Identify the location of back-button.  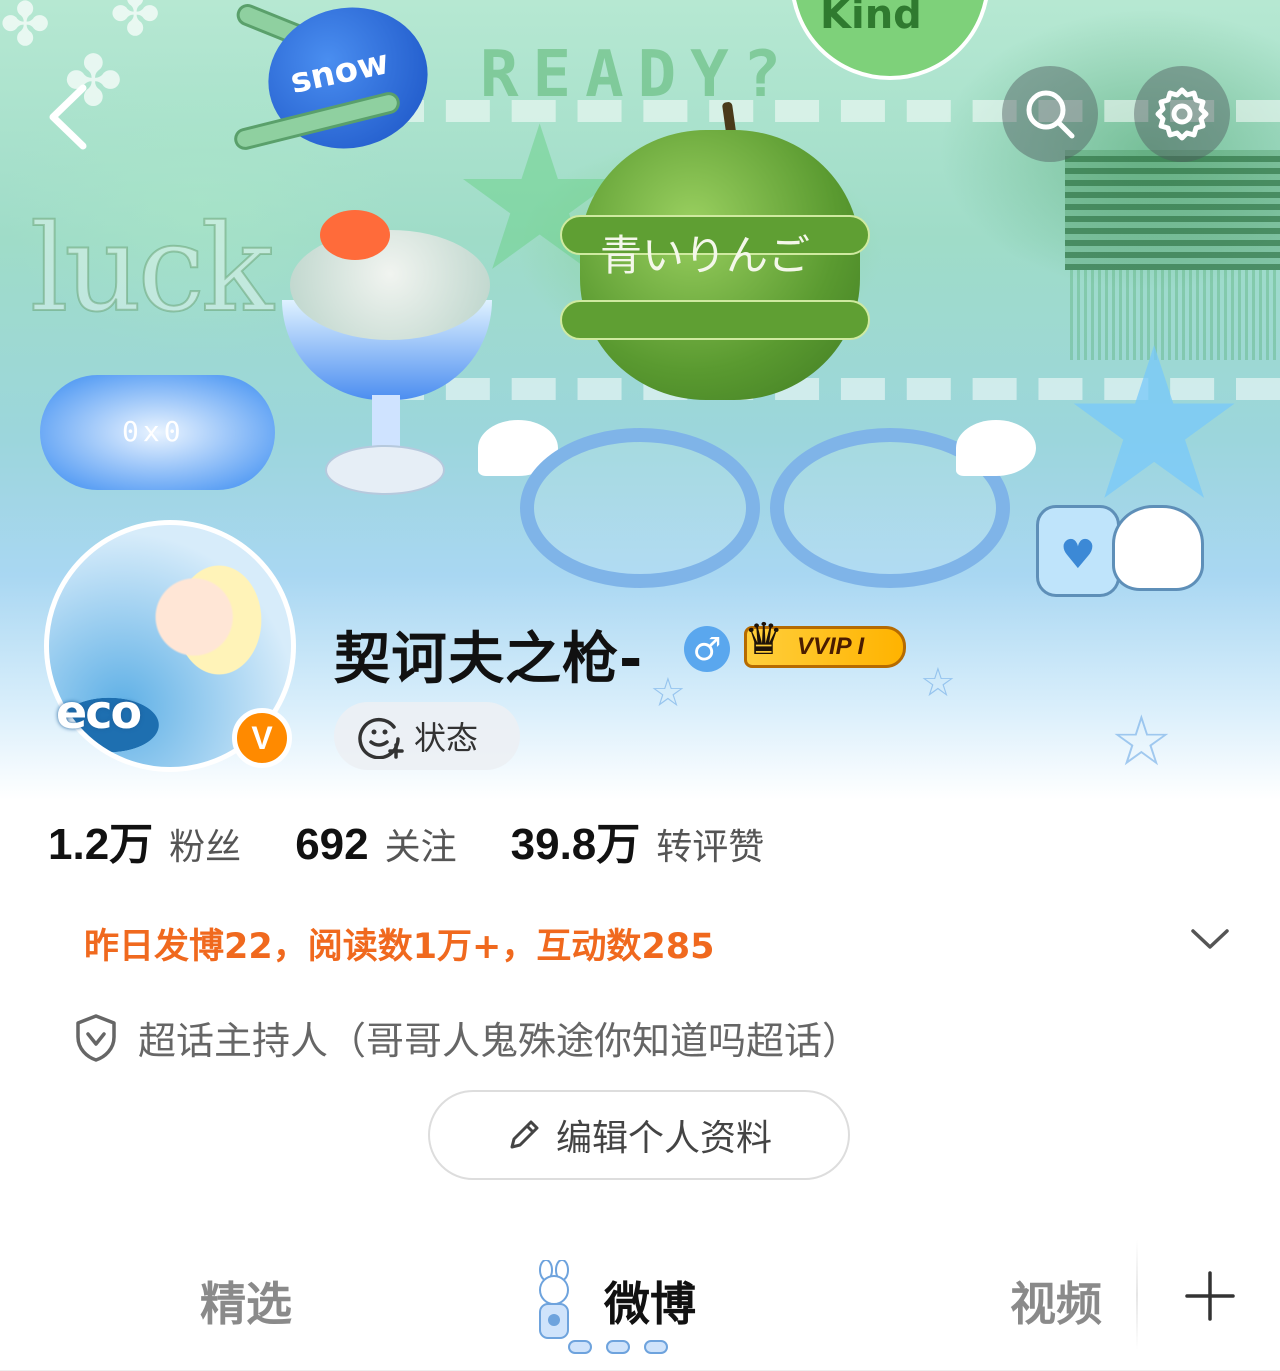
(68, 117).